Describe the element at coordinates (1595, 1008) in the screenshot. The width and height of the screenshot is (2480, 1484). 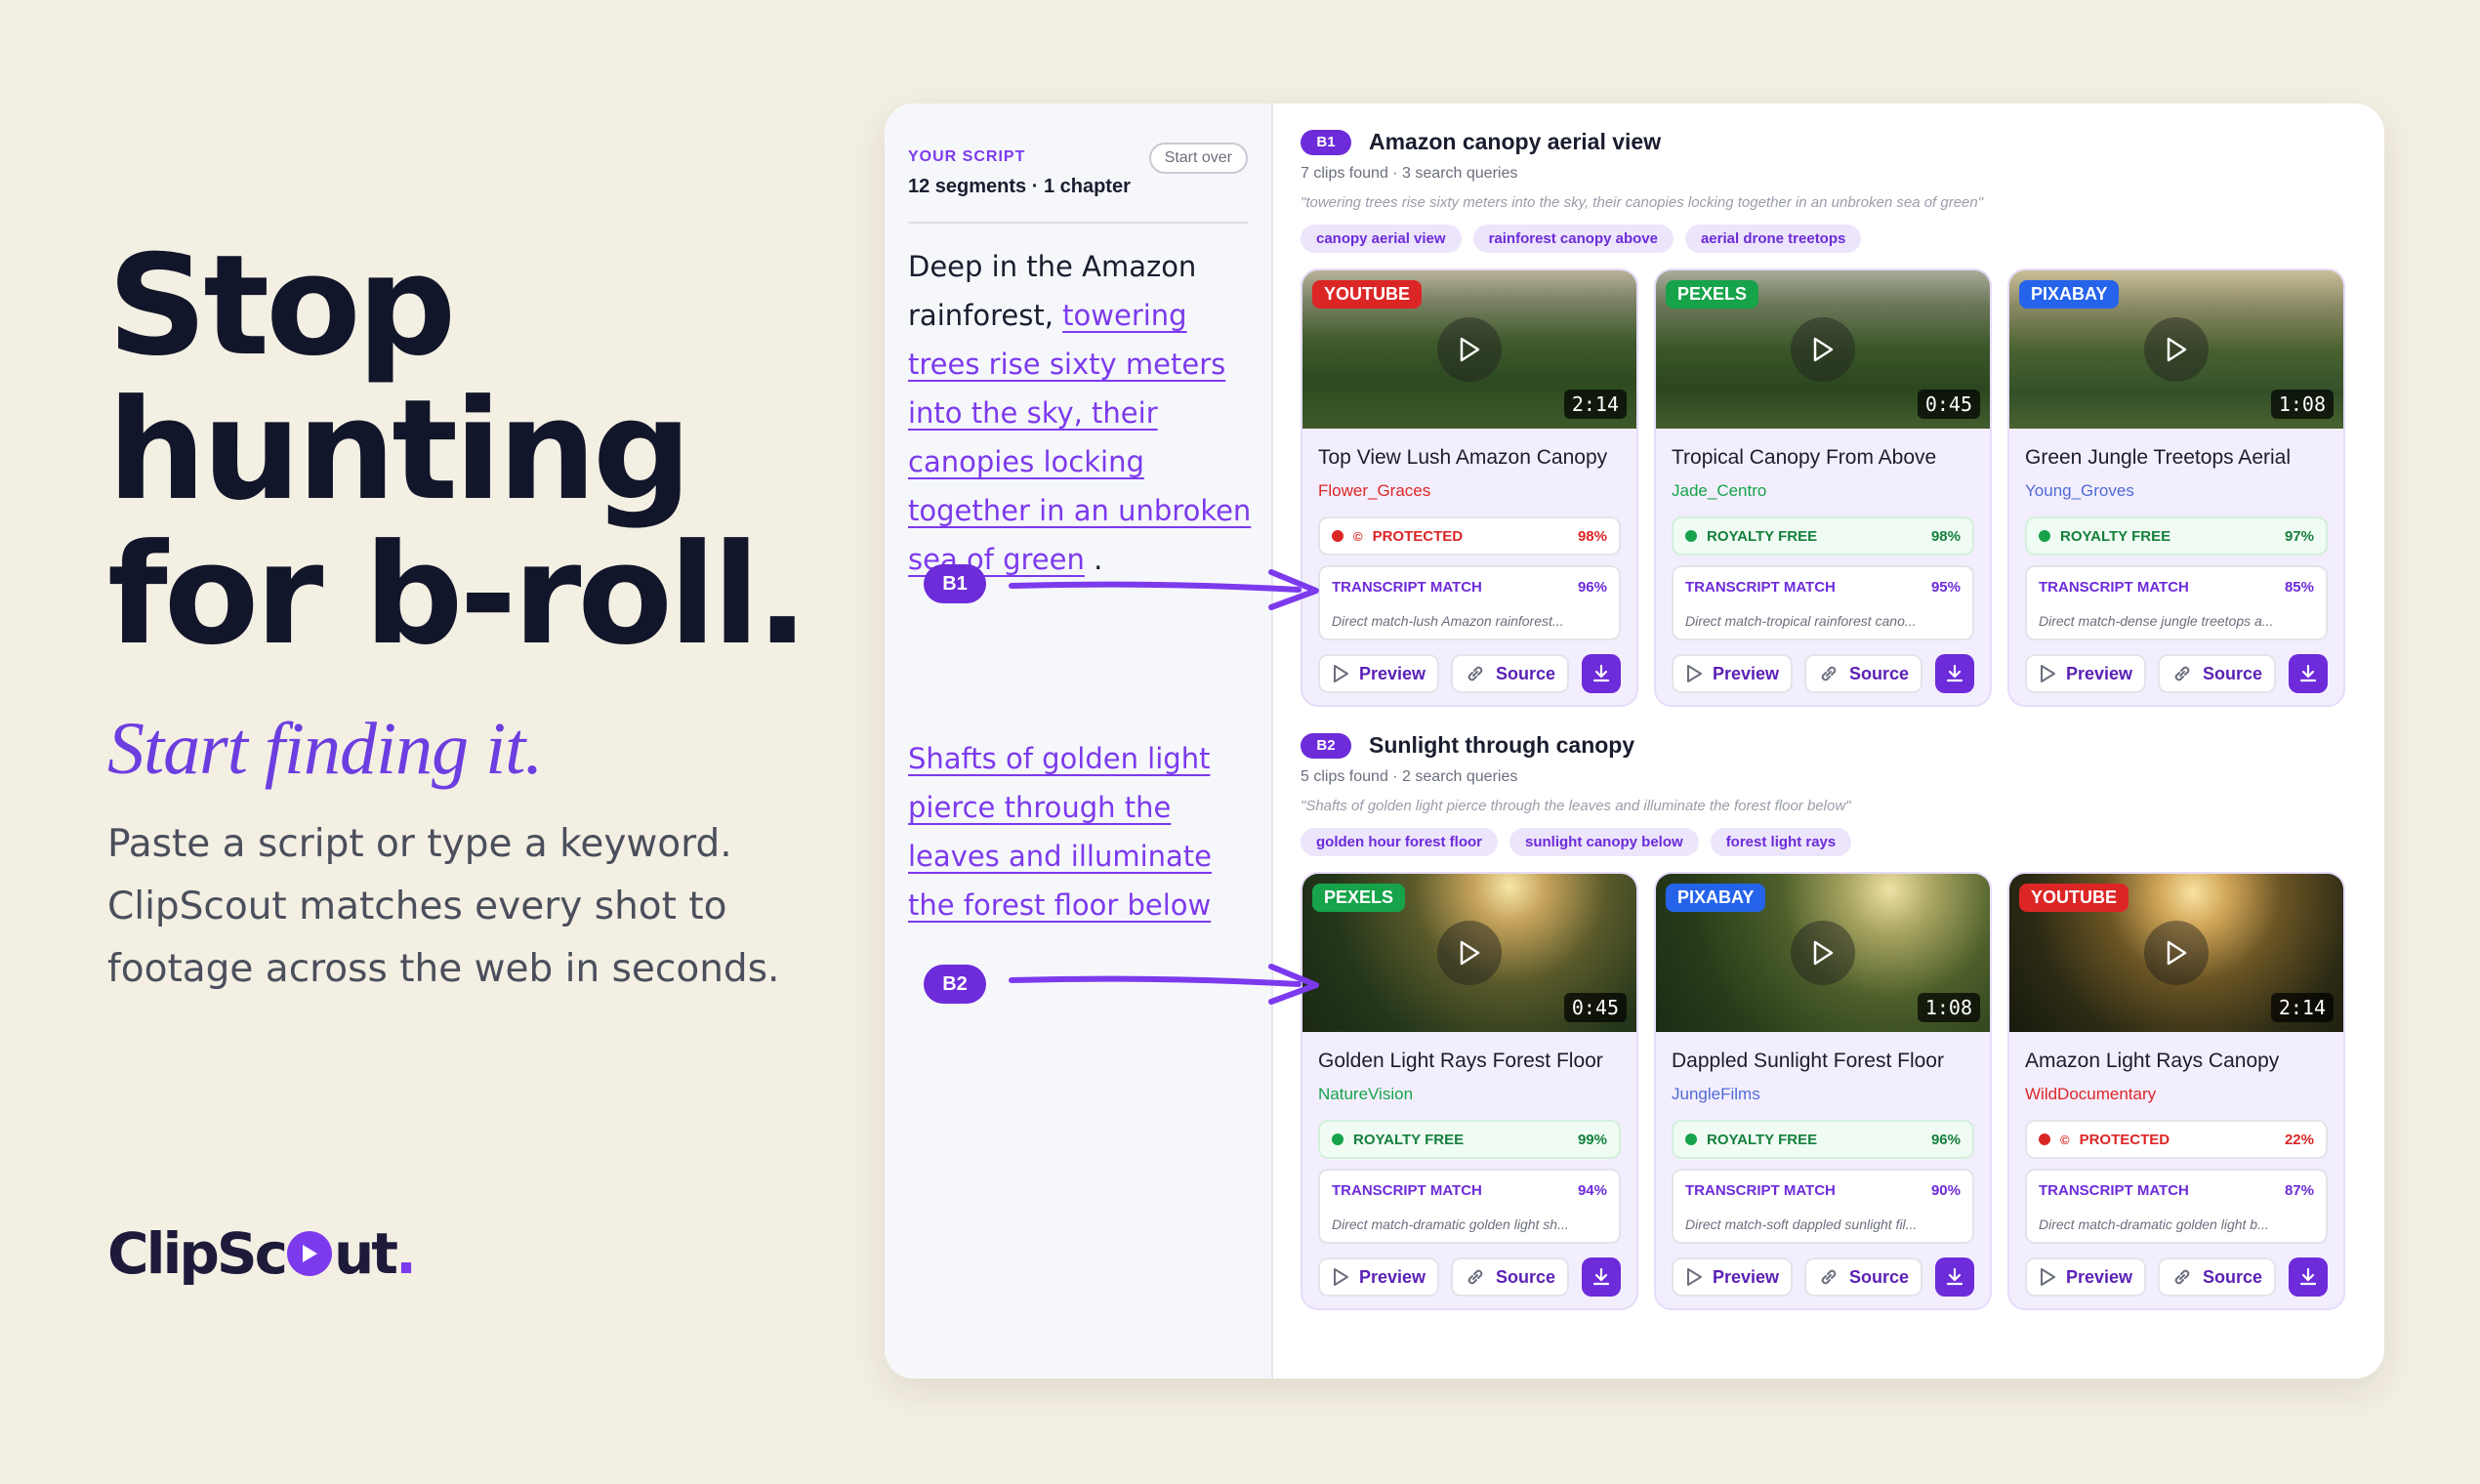
I see `clip-duration: 0:45` at that location.